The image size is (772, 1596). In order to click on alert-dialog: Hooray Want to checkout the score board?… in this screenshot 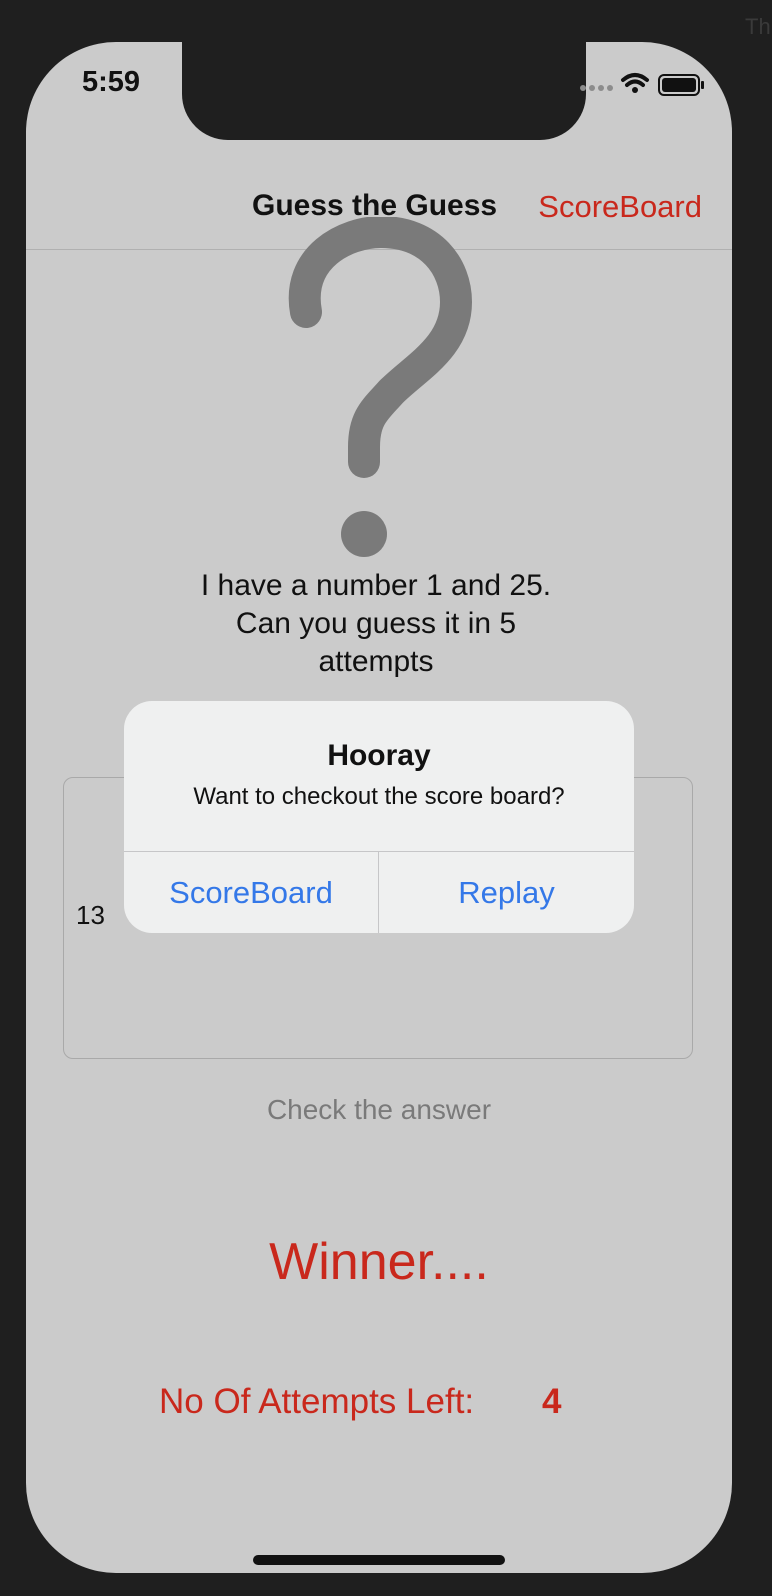, I will do `click(379, 817)`.